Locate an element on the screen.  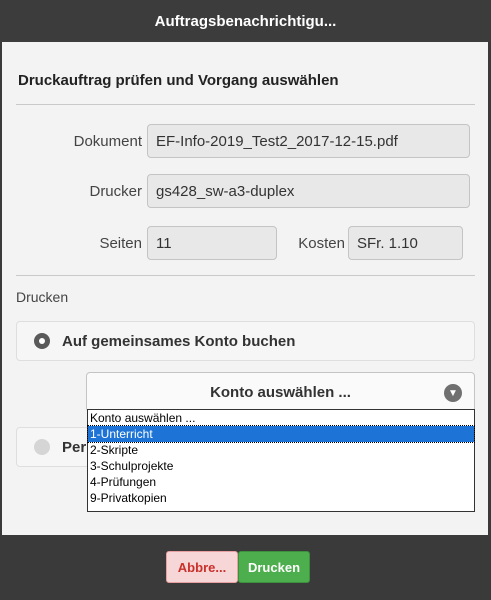
dropdown-option: 1-Unterricht is located at coordinates (281, 434).